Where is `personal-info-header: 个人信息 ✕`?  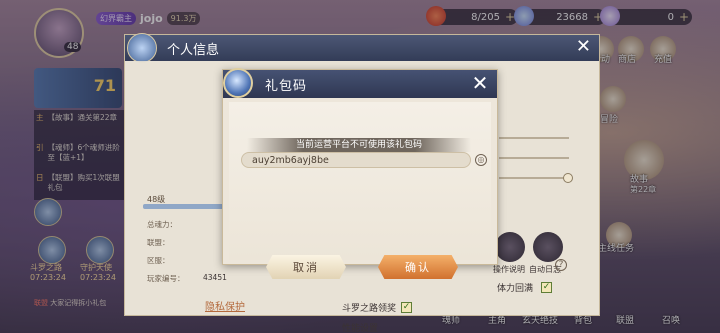
personal-info-header: 个人信息 ✕ is located at coordinates (362, 48).